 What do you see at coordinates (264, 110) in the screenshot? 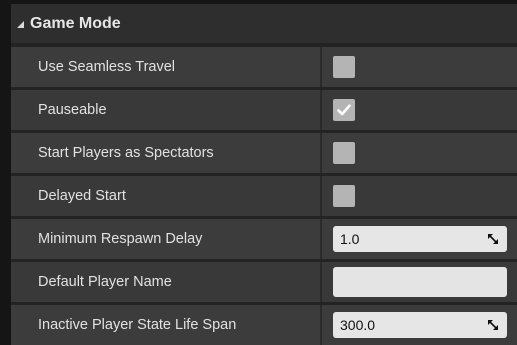
I see `property-row-pauseable: Pauseable` at bounding box center [264, 110].